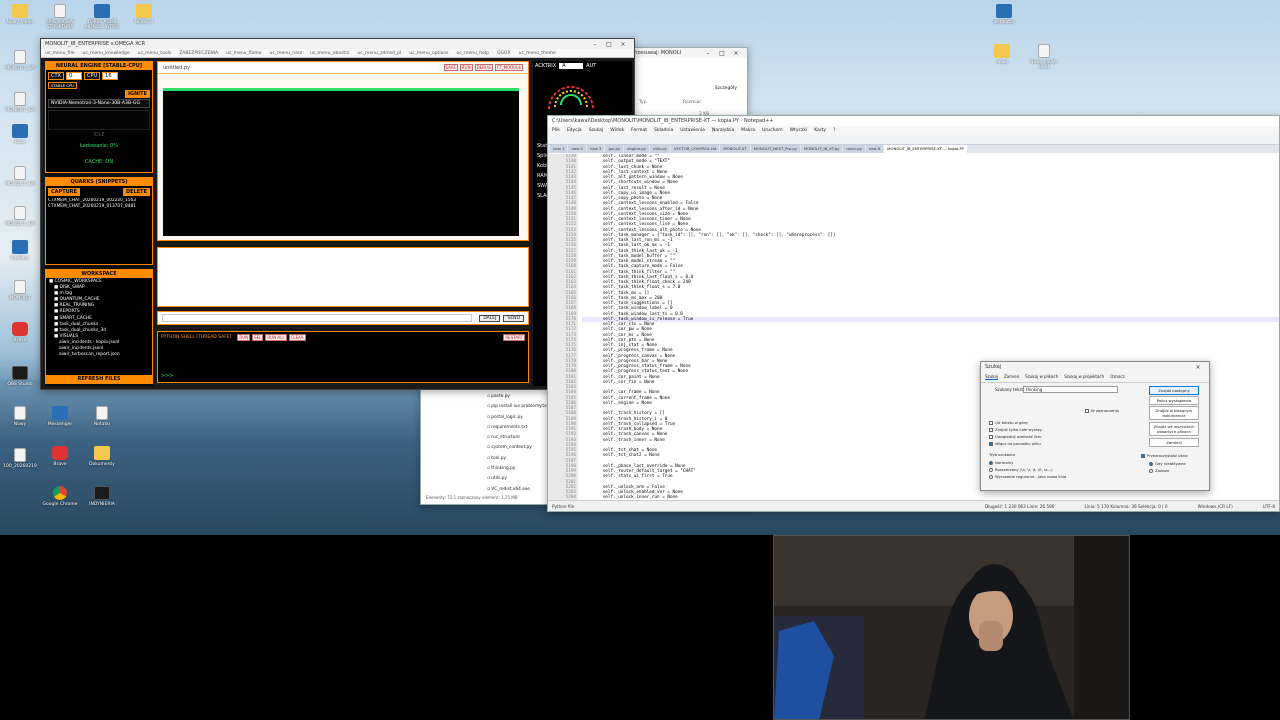  Describe the element at coordinates (102, 456) in the screenshot. I see `desktop-icon: Dokumenty` at that location.